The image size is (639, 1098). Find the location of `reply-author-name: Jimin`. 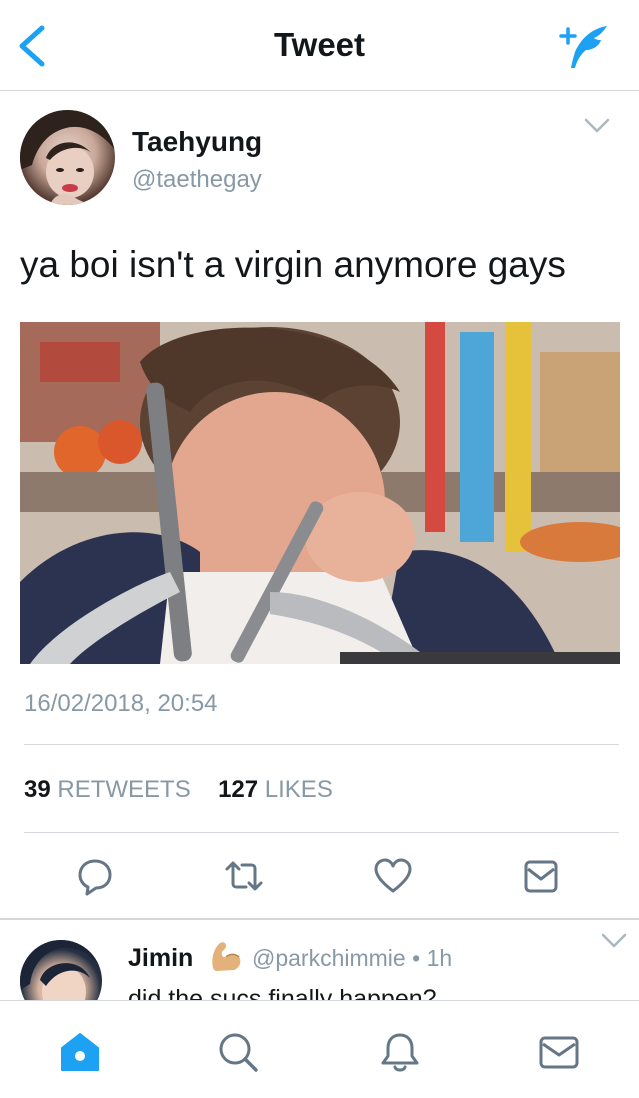

reply-author-name: Jimin is located at coordinates (160, 958).